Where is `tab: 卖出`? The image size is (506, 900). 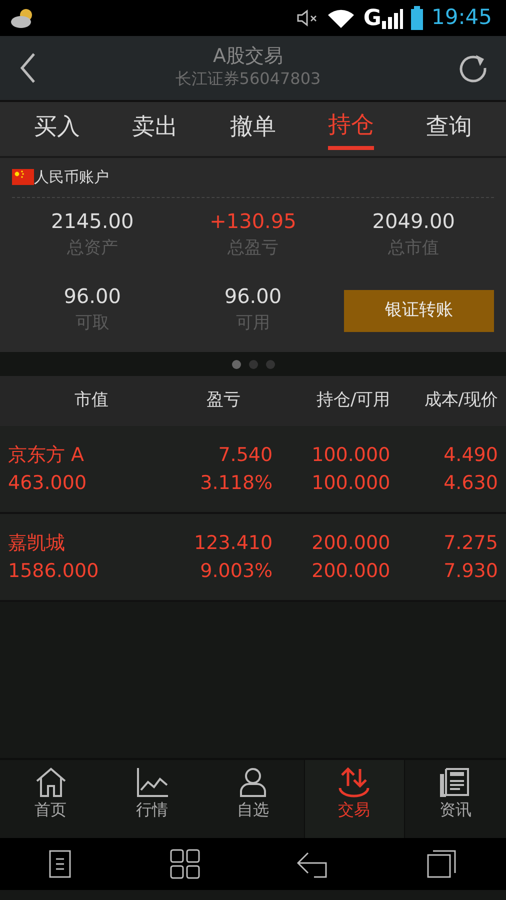
tab: 卖出 is located at coordinates (155, 129).